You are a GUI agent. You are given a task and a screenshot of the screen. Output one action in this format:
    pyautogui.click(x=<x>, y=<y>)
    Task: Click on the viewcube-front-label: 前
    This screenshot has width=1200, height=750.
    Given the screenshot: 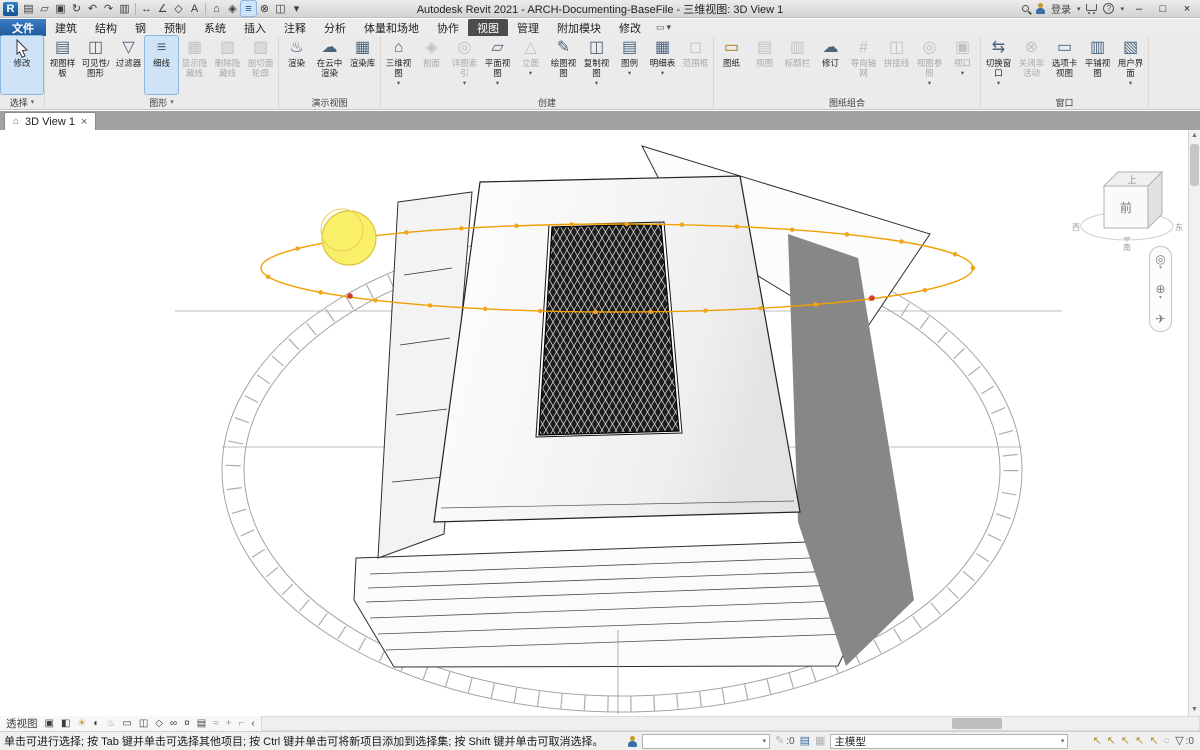 What is the action you would take?
    pyautogui.click(x=1126, y=207)
    